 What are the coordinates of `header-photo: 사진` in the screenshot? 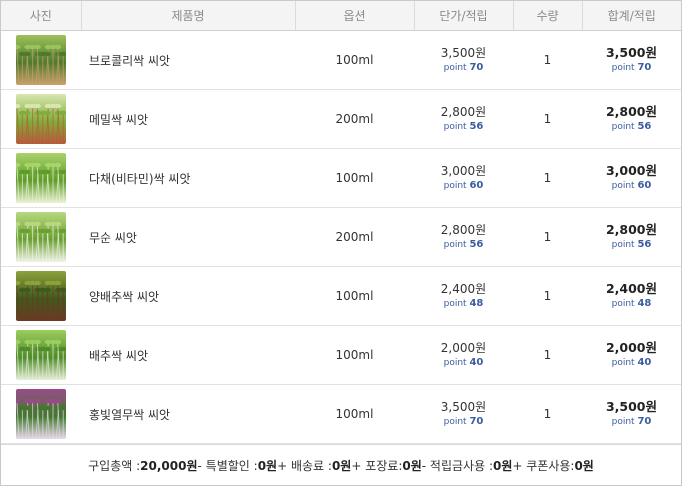 It's located at (41, 16).